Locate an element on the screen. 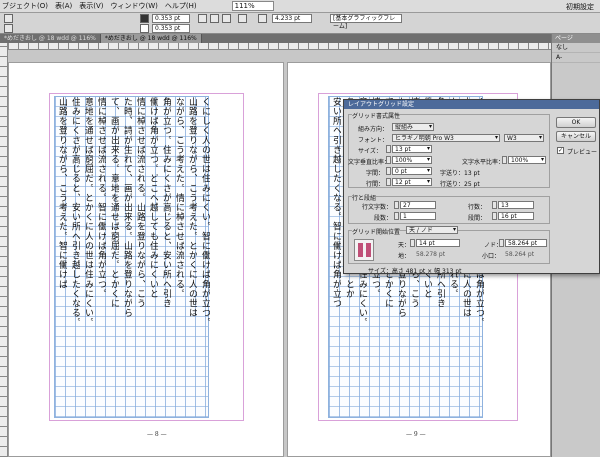  grid-start-preview-icon is located at coordinates (364, 250).